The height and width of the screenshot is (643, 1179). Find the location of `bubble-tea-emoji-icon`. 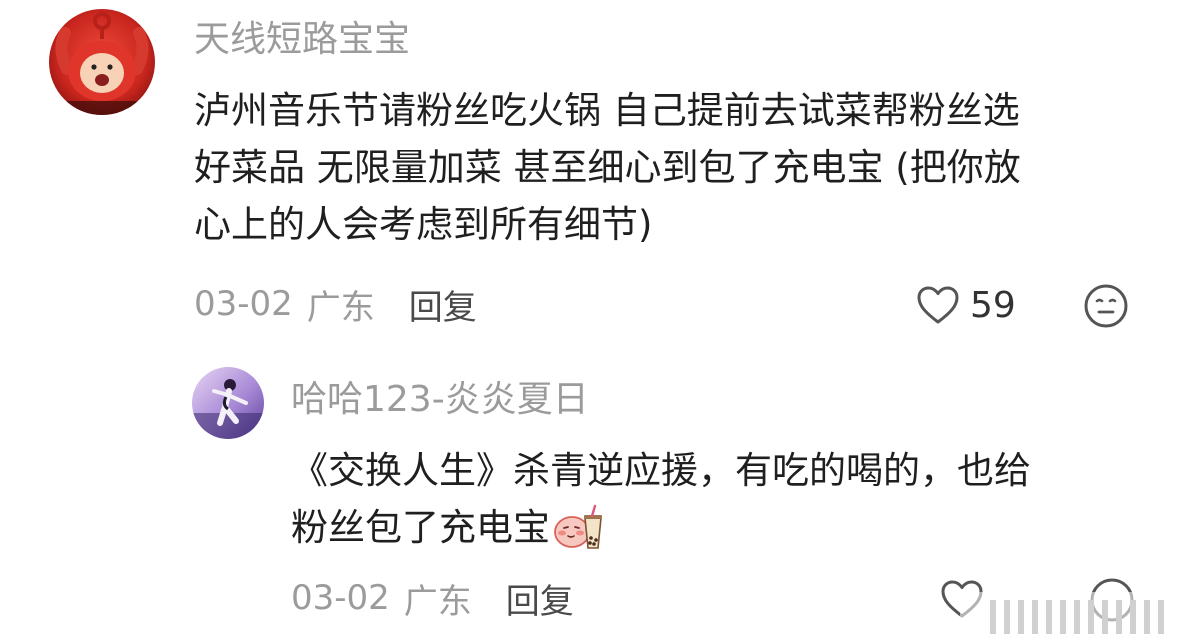

bubble-tea-emoji-icon is located at coordinates (578, 526).